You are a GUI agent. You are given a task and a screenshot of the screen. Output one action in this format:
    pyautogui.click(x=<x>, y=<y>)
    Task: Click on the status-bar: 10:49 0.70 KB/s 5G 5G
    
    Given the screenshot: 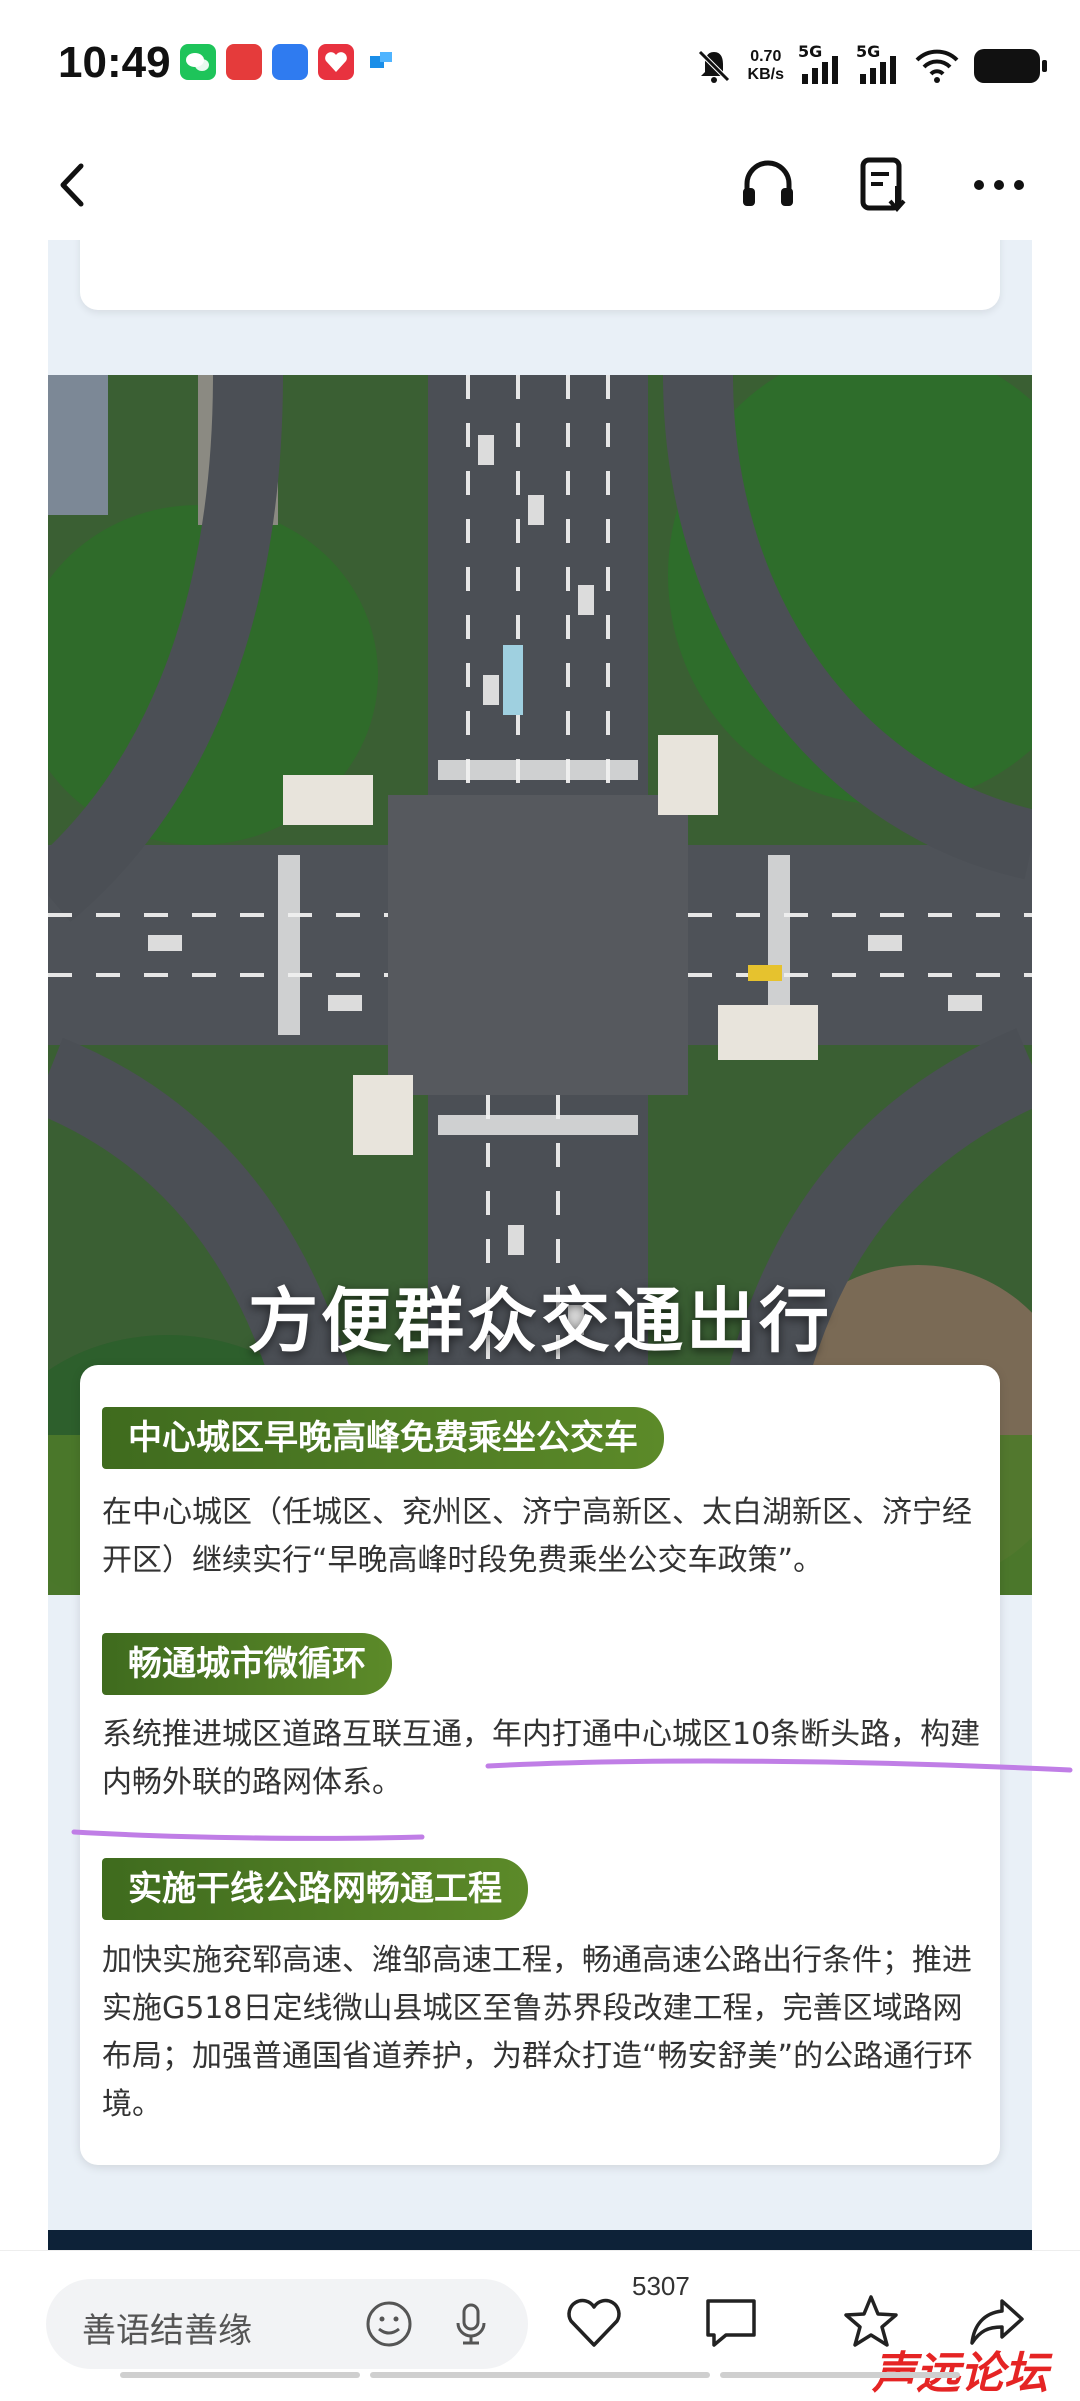 What is the action you would take?
    pyautogui.click(x=540, y=65)
    